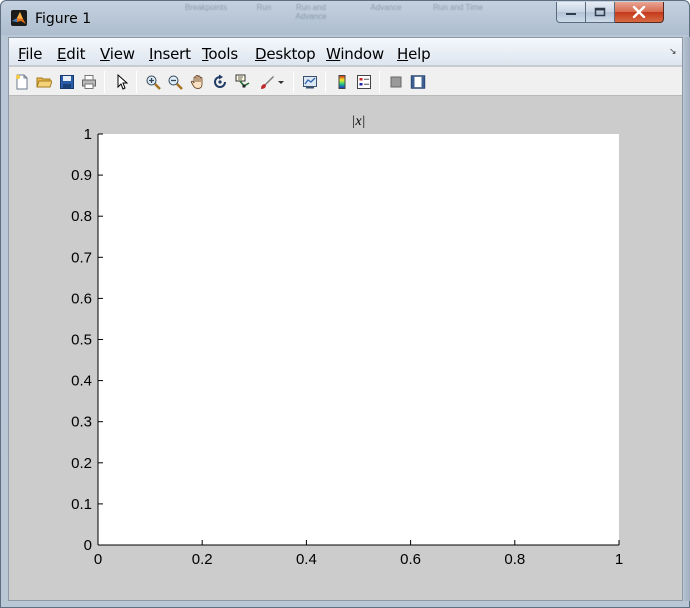 The width and height of the screenshot is (690, 608). I want to click on save-figure-button, so click(67, 82).